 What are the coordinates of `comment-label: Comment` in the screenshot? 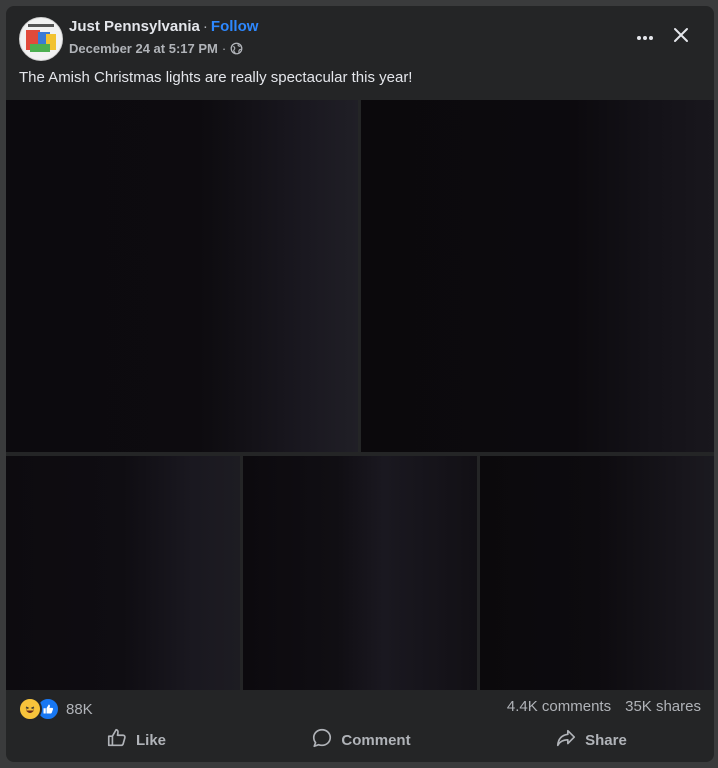 It's located at (376, 740).